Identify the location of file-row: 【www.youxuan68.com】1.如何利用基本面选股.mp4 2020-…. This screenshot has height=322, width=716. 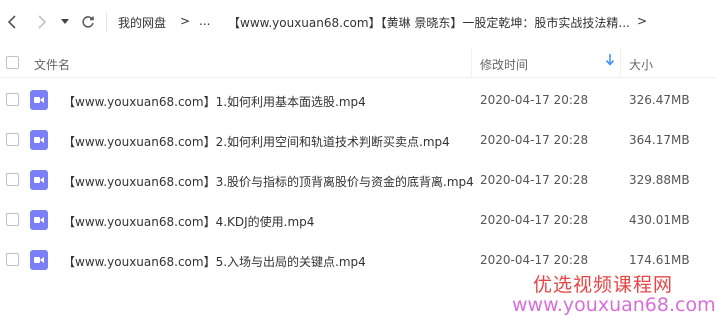
(358, 100).